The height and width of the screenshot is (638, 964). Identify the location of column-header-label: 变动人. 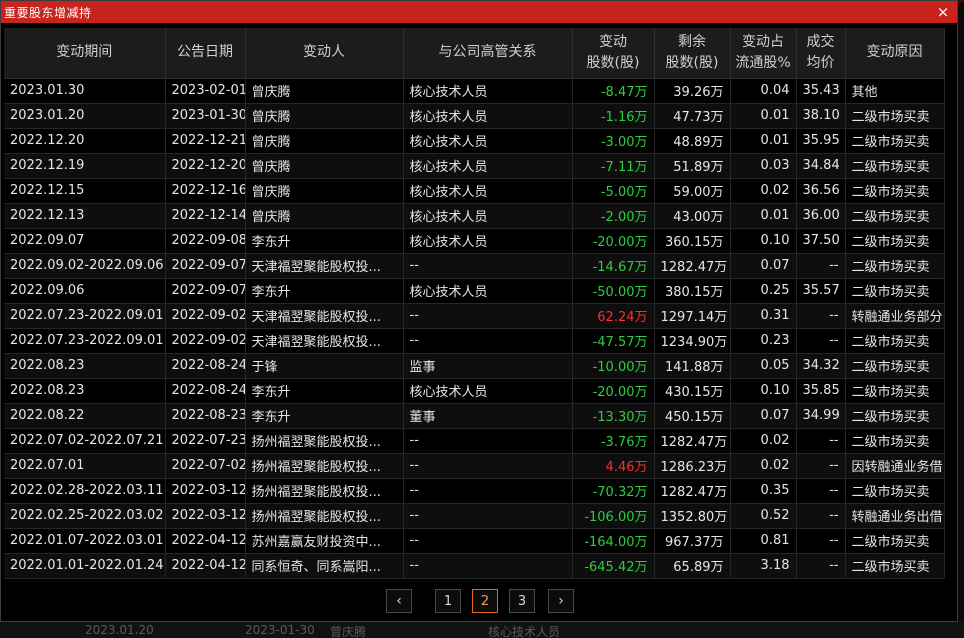
(324, 52).